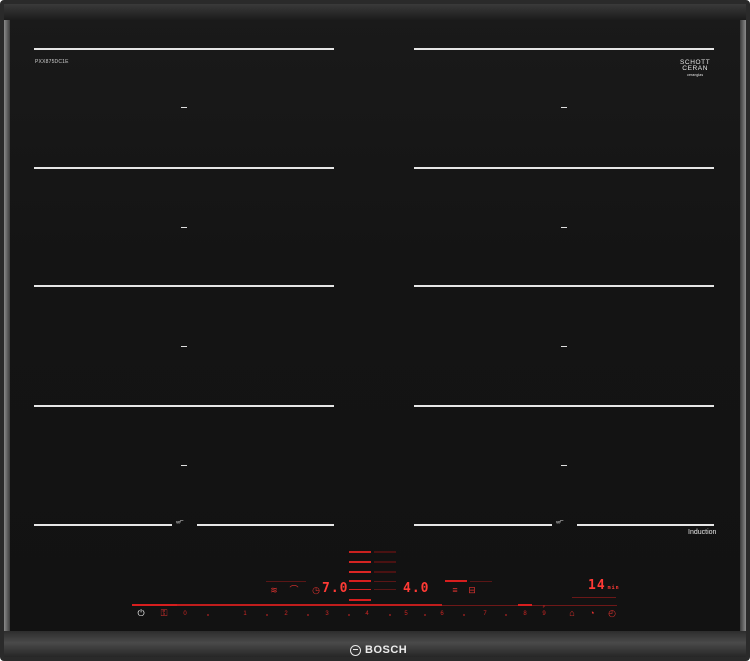 The image size is (750, 661). I want to click on display-separator-right, so click(385, 589).